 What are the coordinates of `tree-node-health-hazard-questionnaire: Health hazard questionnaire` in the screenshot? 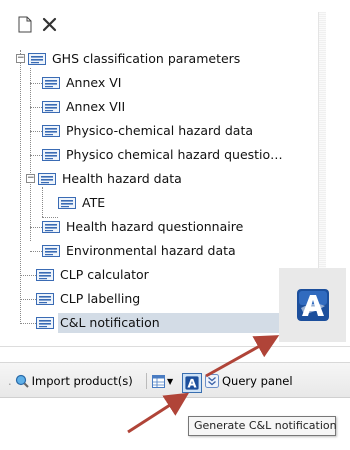 It's located at (162, 227).